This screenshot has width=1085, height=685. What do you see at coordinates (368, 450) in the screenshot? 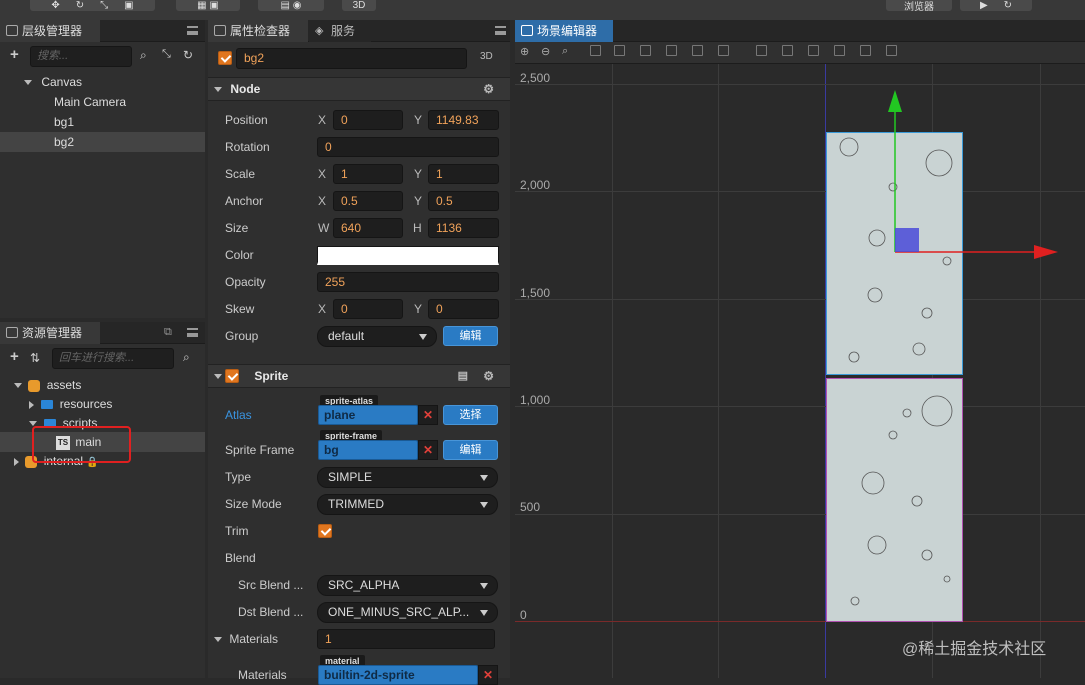
I see `sprite-frame-asset-field: bg` at bounding box center [368, 450].